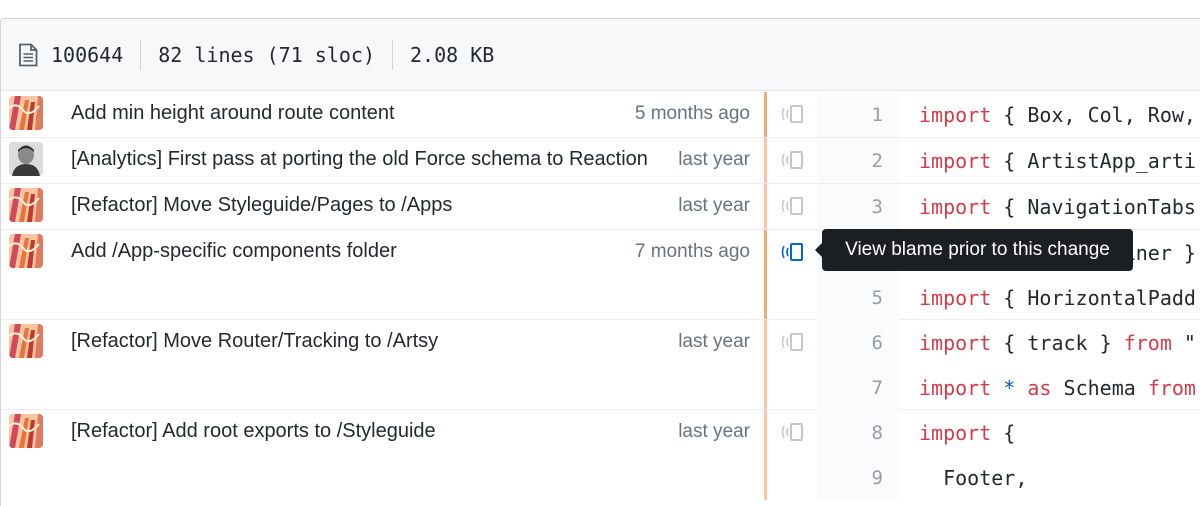 The width and height of the screenshot is (1200, 506). I want to click on code-lines: 1 import { Box, Col, Row,, so click(1008, 114).